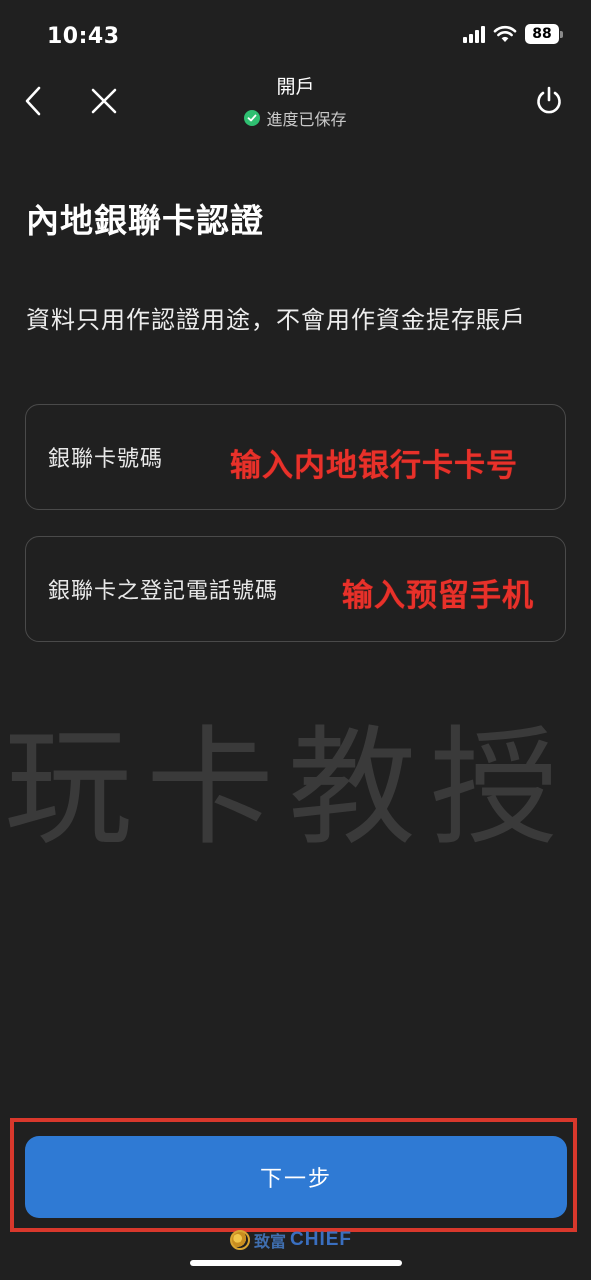 This screenshot has height=1280, width=591. I want to click on logo-cn: 致富, so click(270, 1241).